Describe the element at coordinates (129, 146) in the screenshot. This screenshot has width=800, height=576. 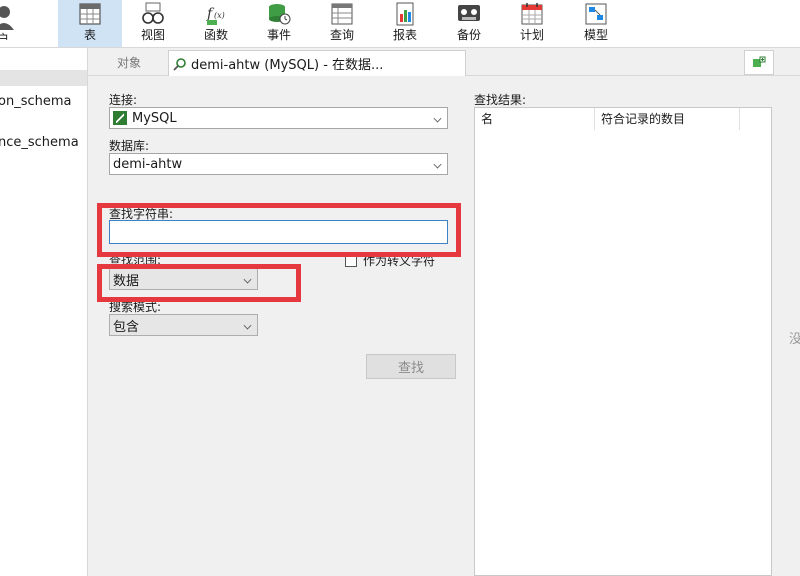
I see `database-label: 数据库:` at that location.